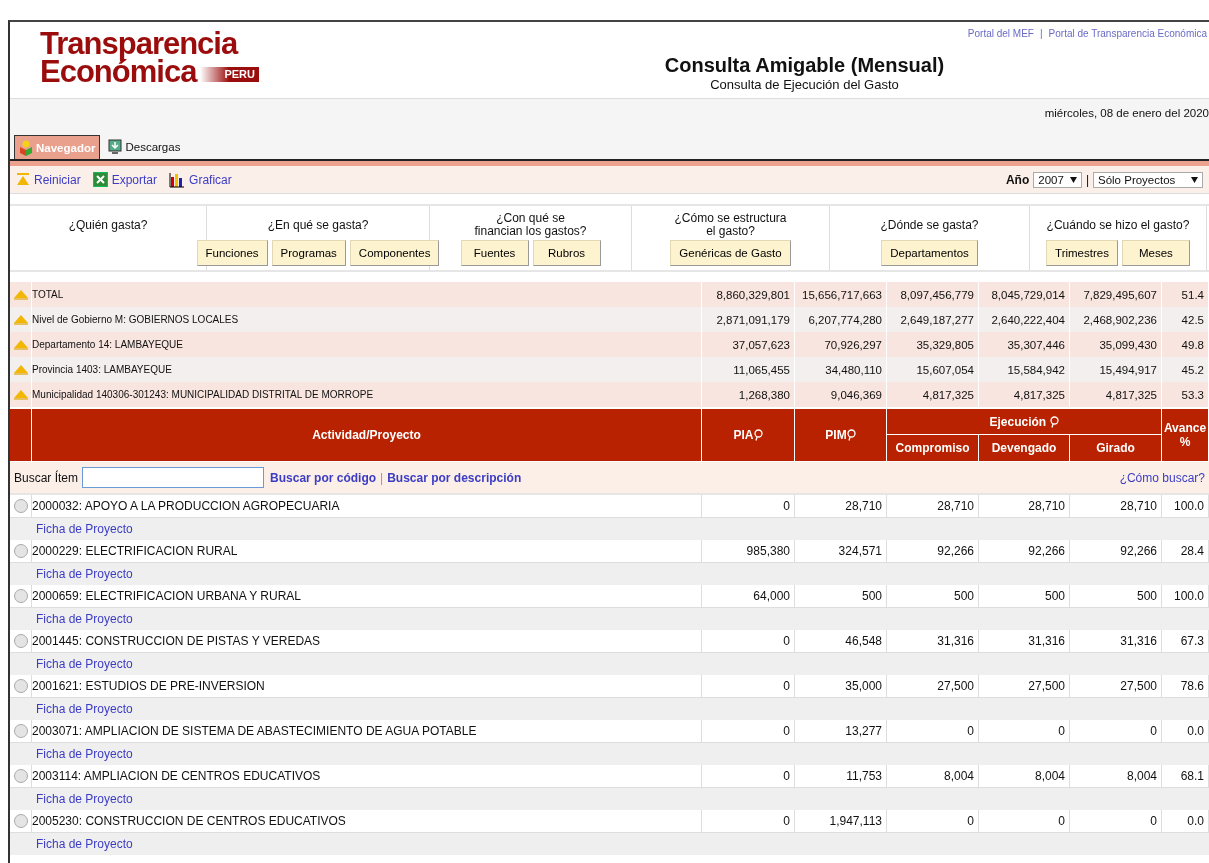 The width and height of the screenshot is (1209, 863). What do you see at coordinates (1116, 319) in the screenshot?
I see `summary-cell: 2,468,902,236` at bounding box center [1116, 319].